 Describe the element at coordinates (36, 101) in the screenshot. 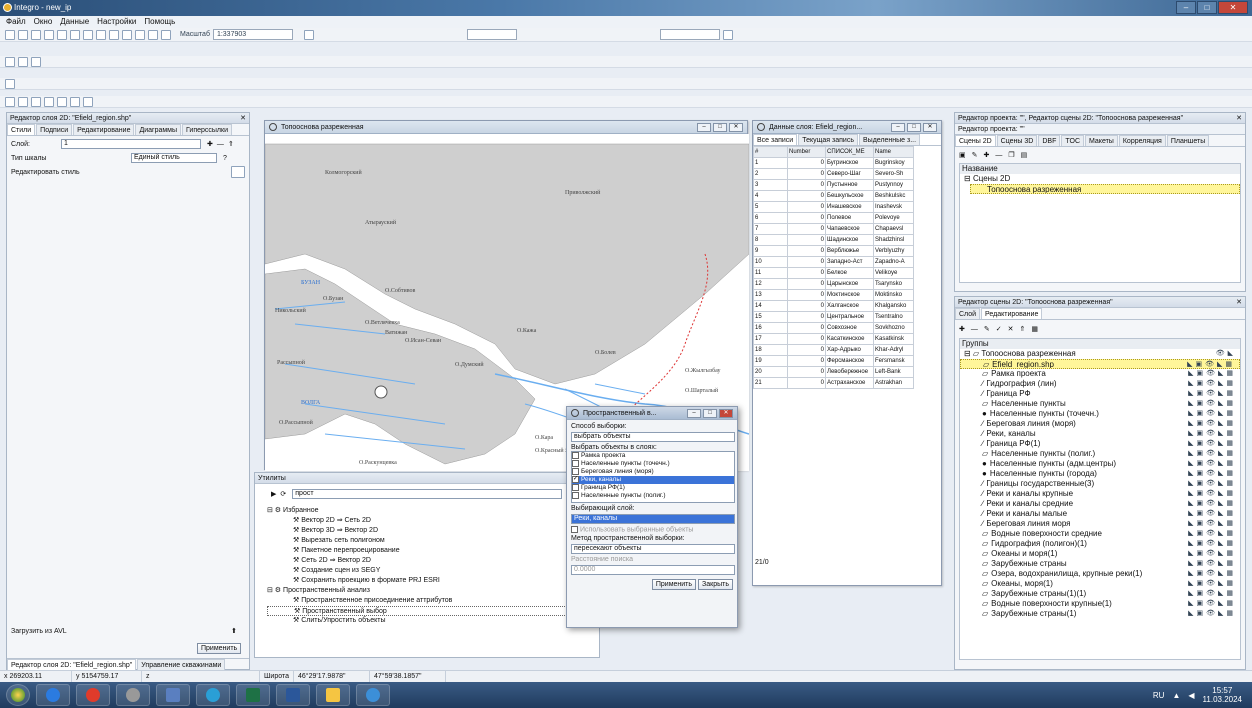

I see `move-icon` at that location.